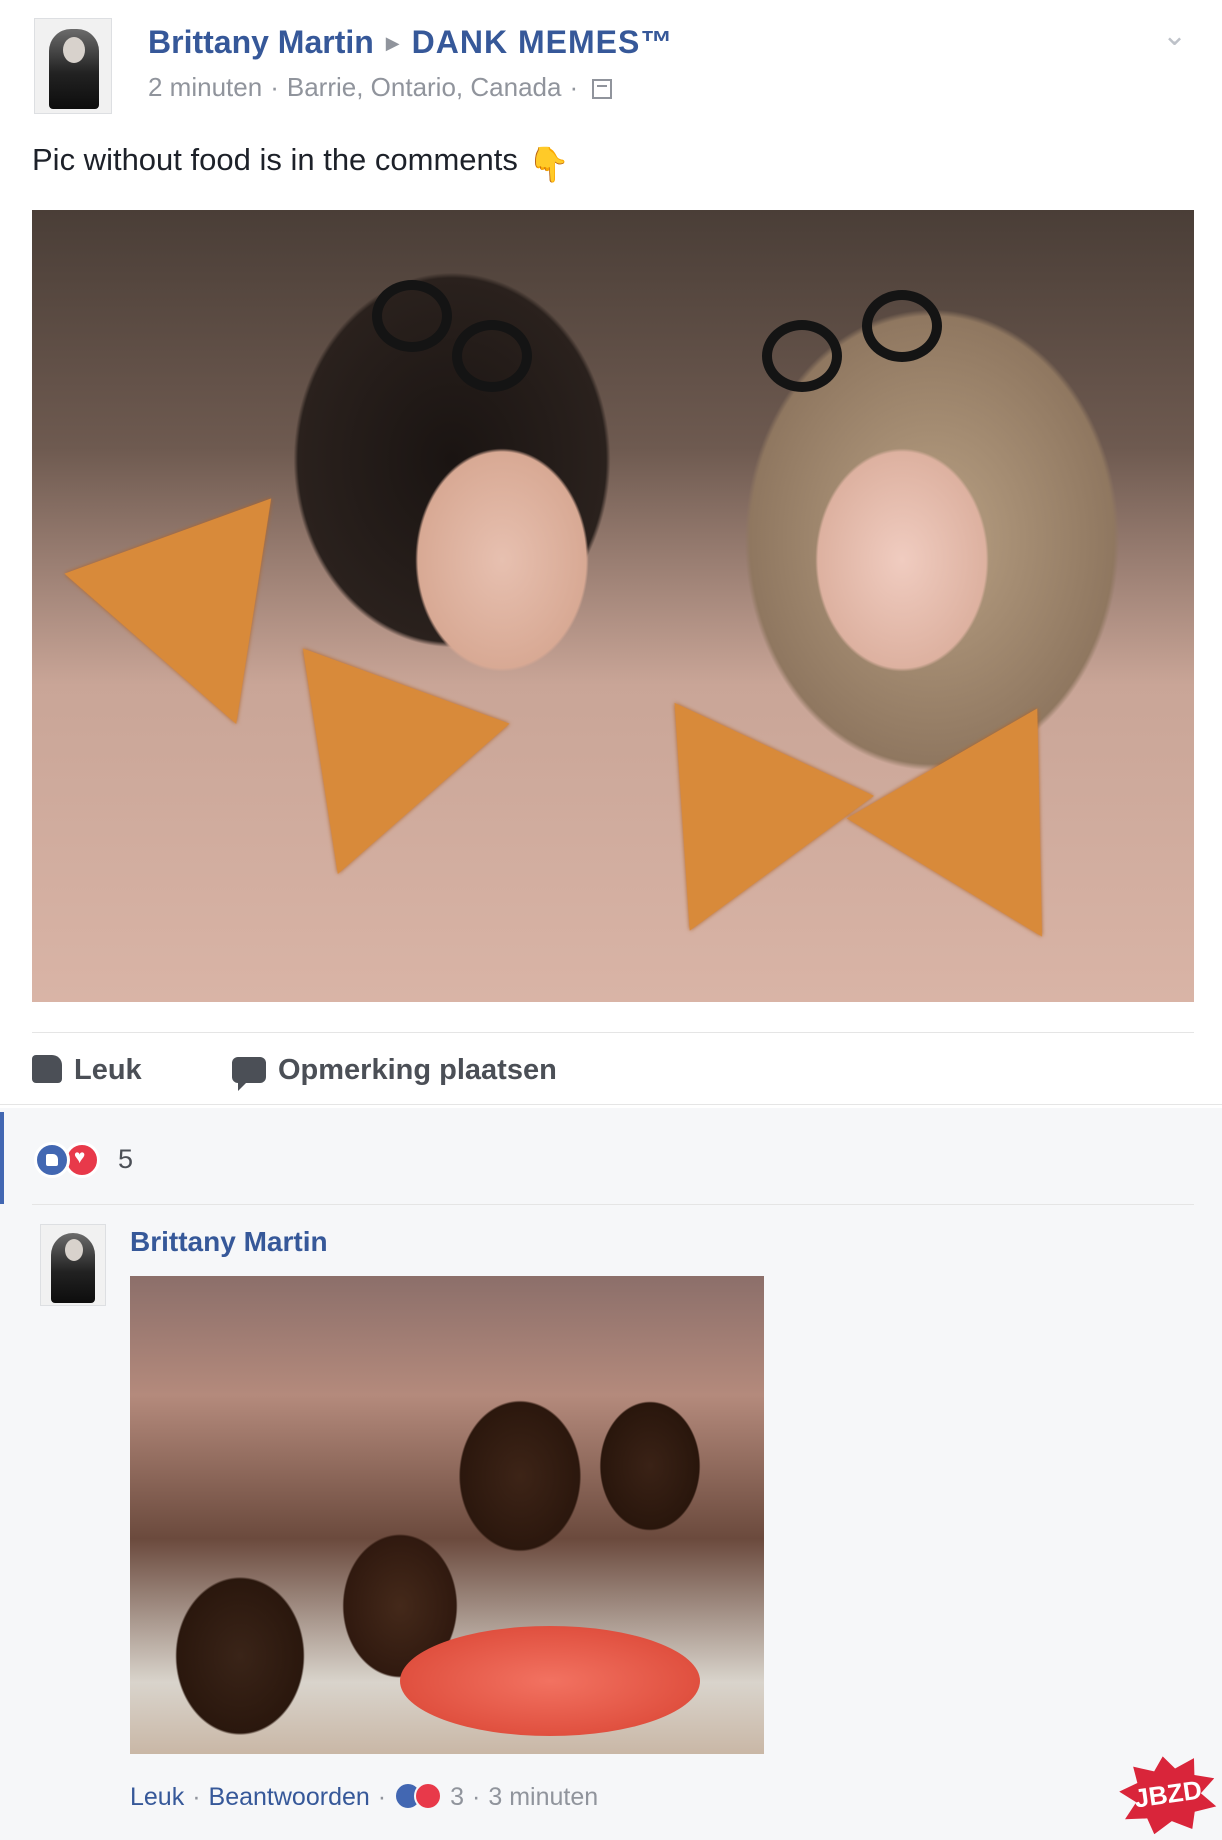 Image resolution: width=1222 pixels, height=1840 pixels. Describe the element at coordinates (457, 1797) in the screenshot. I see `comment-reaction-count: 3` at that location.